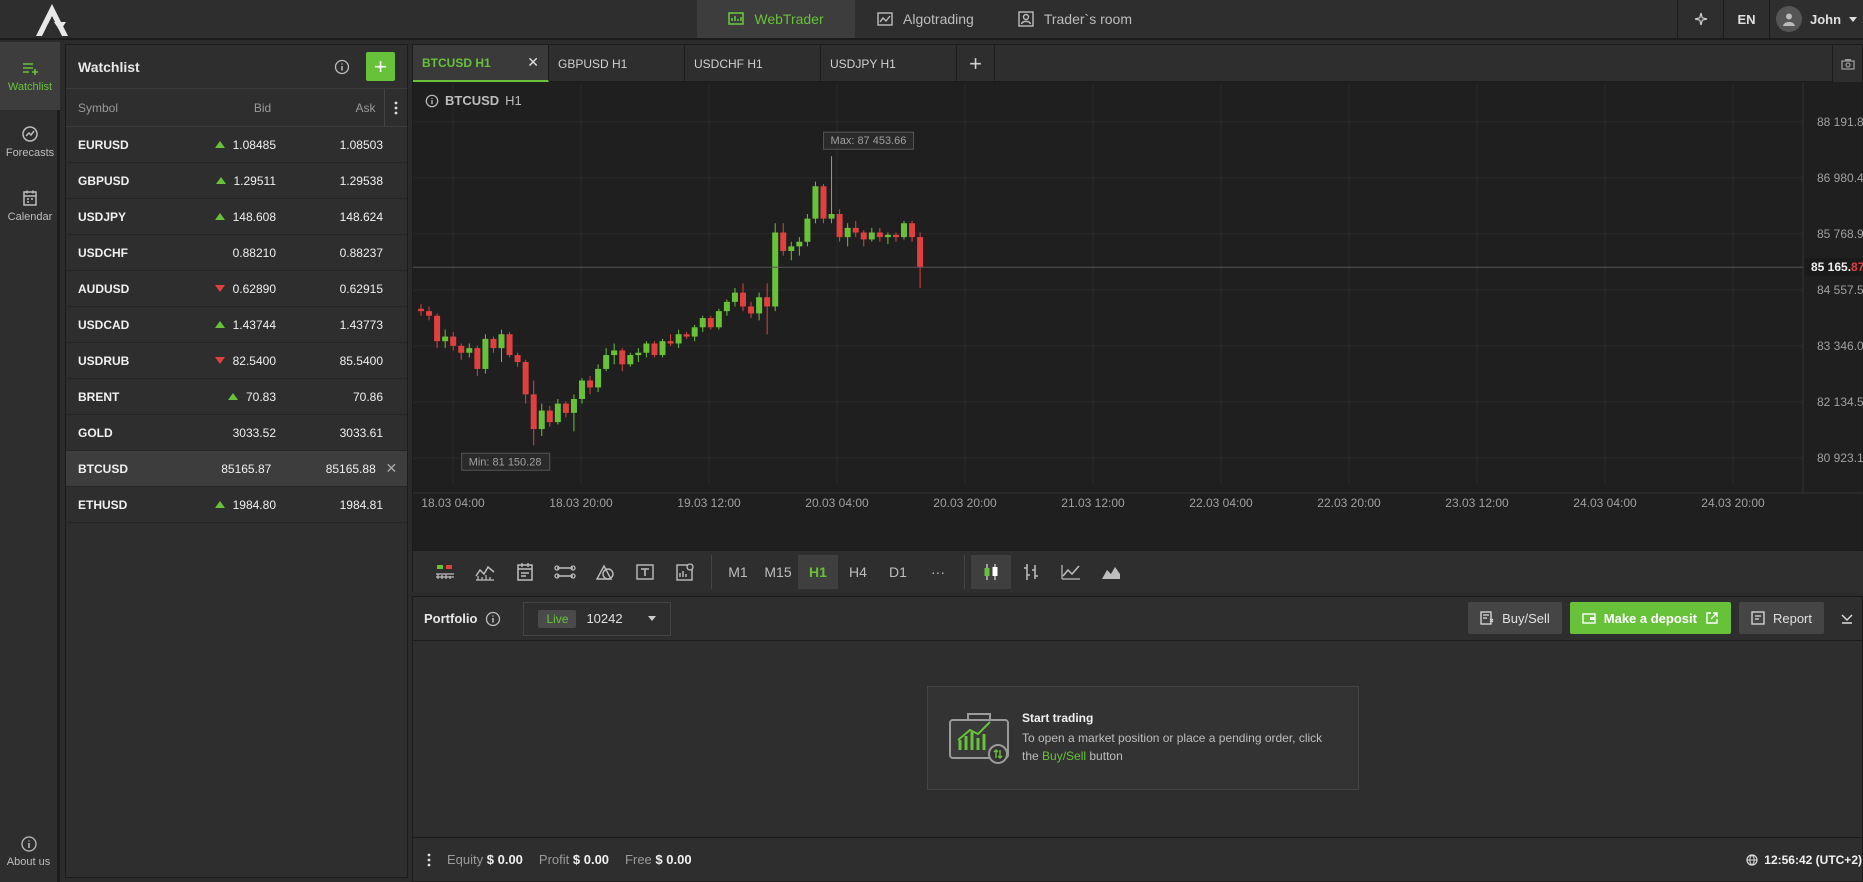 This screenshot has width=1863, height=882. What do you see at coordinates (380, 66) in the screenshot?
I see `add-symbol-button: +` at bounding box center [380, 66].